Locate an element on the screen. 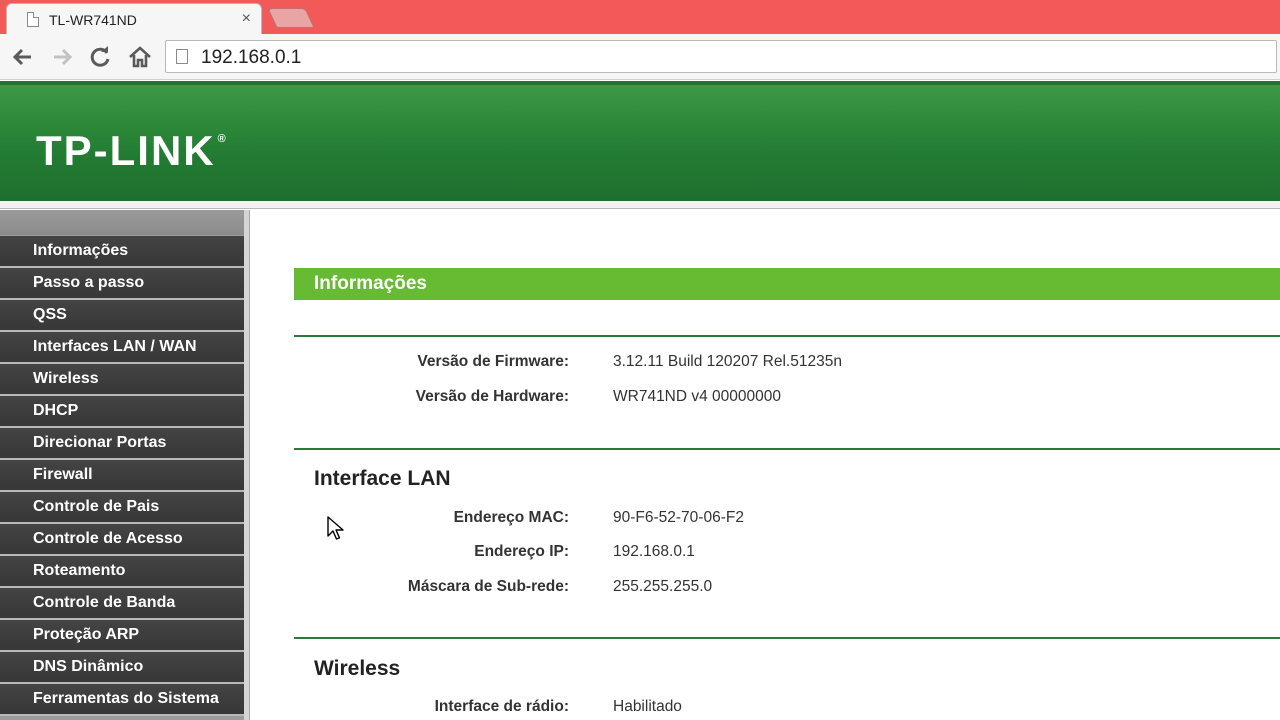 This screenshot has width=1280, height=720. tp-link-logo: TP-LINK ® is located at coordinates (132, 151).